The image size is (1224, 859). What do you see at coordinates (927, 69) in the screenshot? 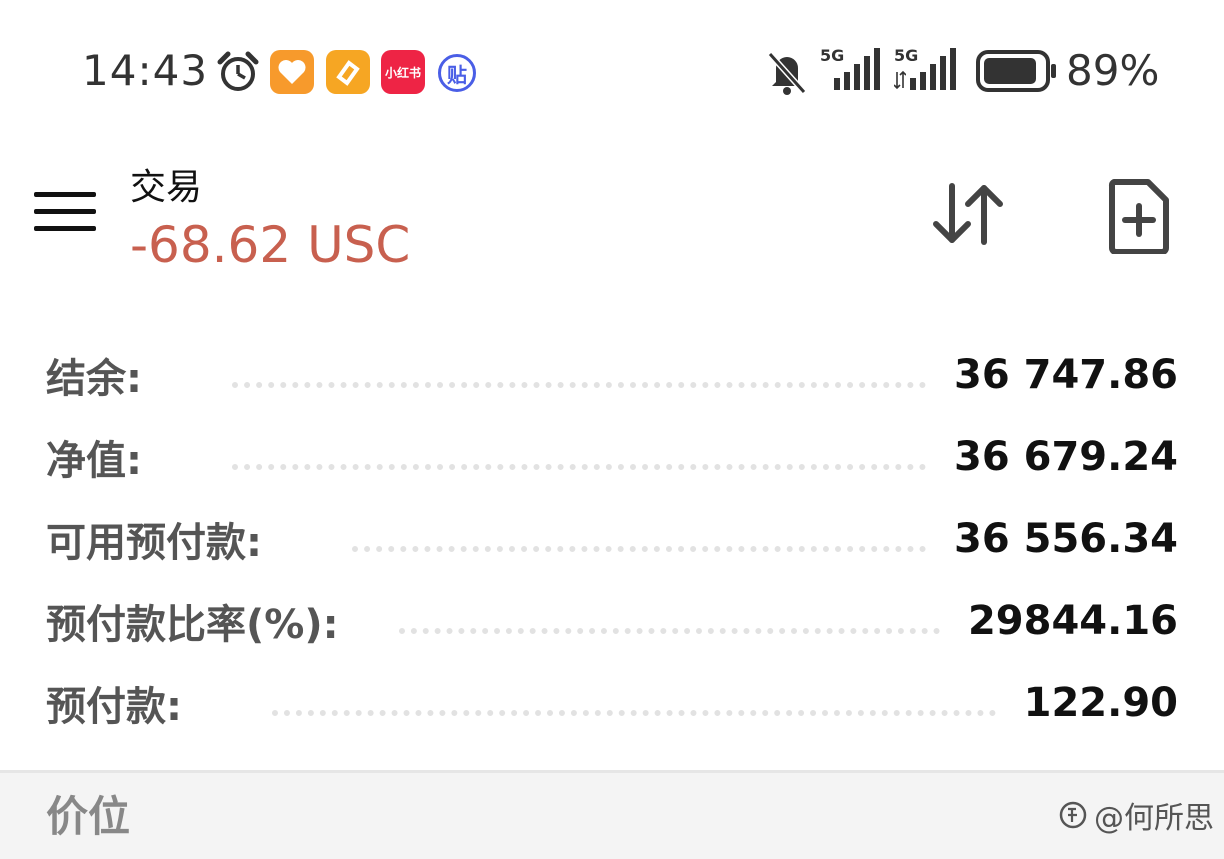
I see `signal-5g-2-icon: 5G` at bounding box center [927, 69].